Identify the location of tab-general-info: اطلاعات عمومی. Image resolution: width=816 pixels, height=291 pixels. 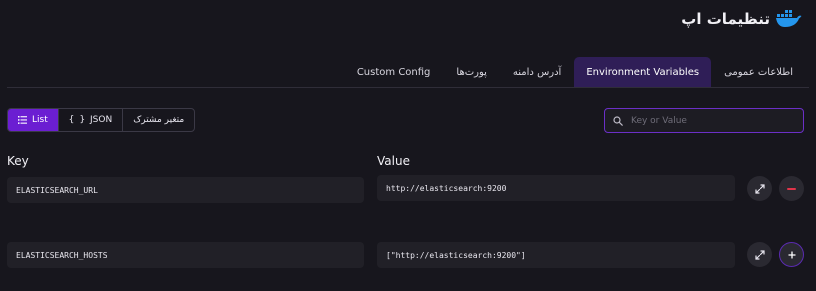
(758, 72).